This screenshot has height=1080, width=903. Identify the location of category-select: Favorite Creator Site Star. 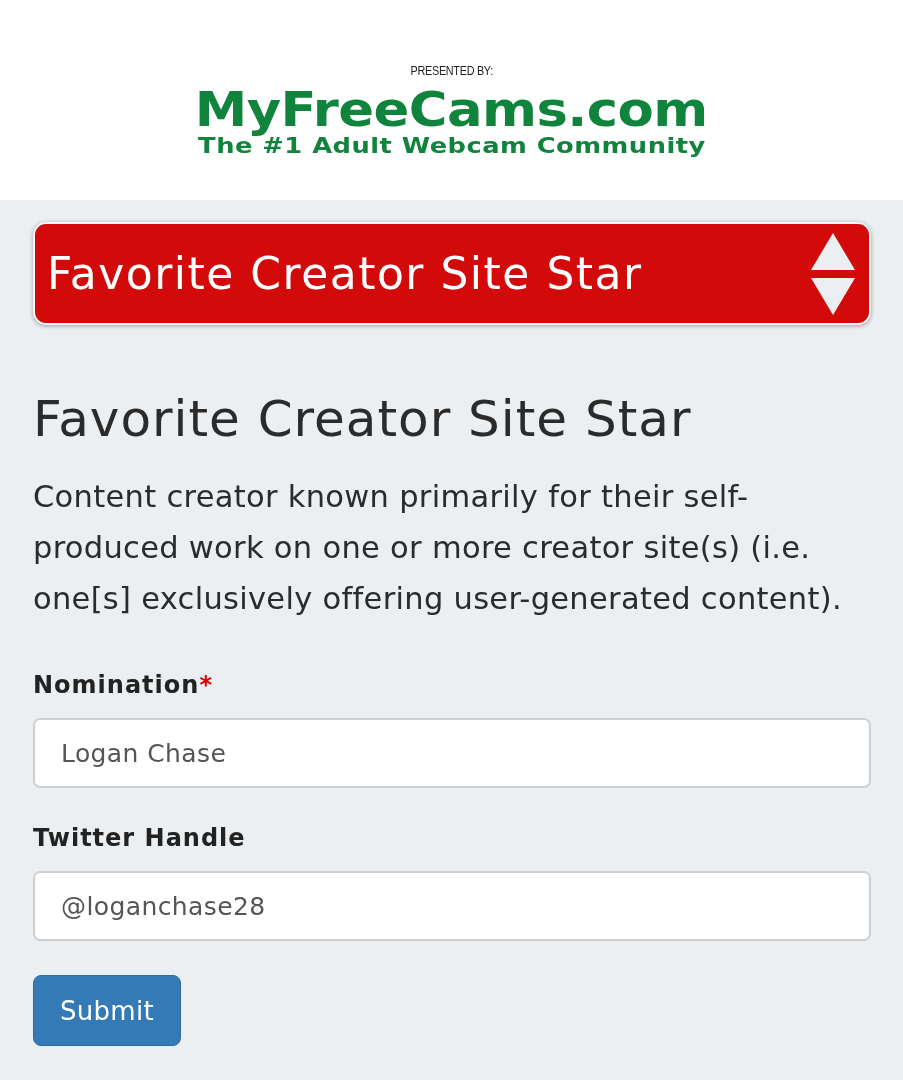
(452, 273).